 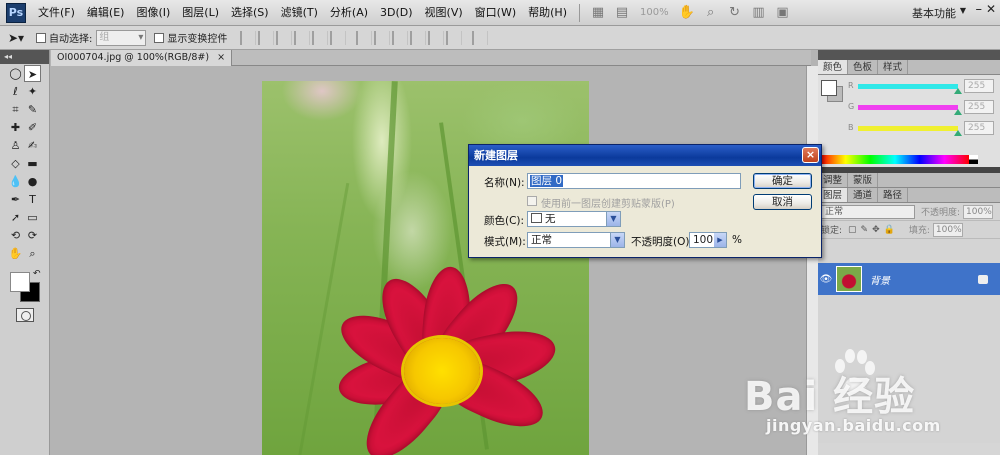 What do you see at coordinates (958, 112) in the screenshot?
I see `green-slider-knob` at bounding box center [958, 112].